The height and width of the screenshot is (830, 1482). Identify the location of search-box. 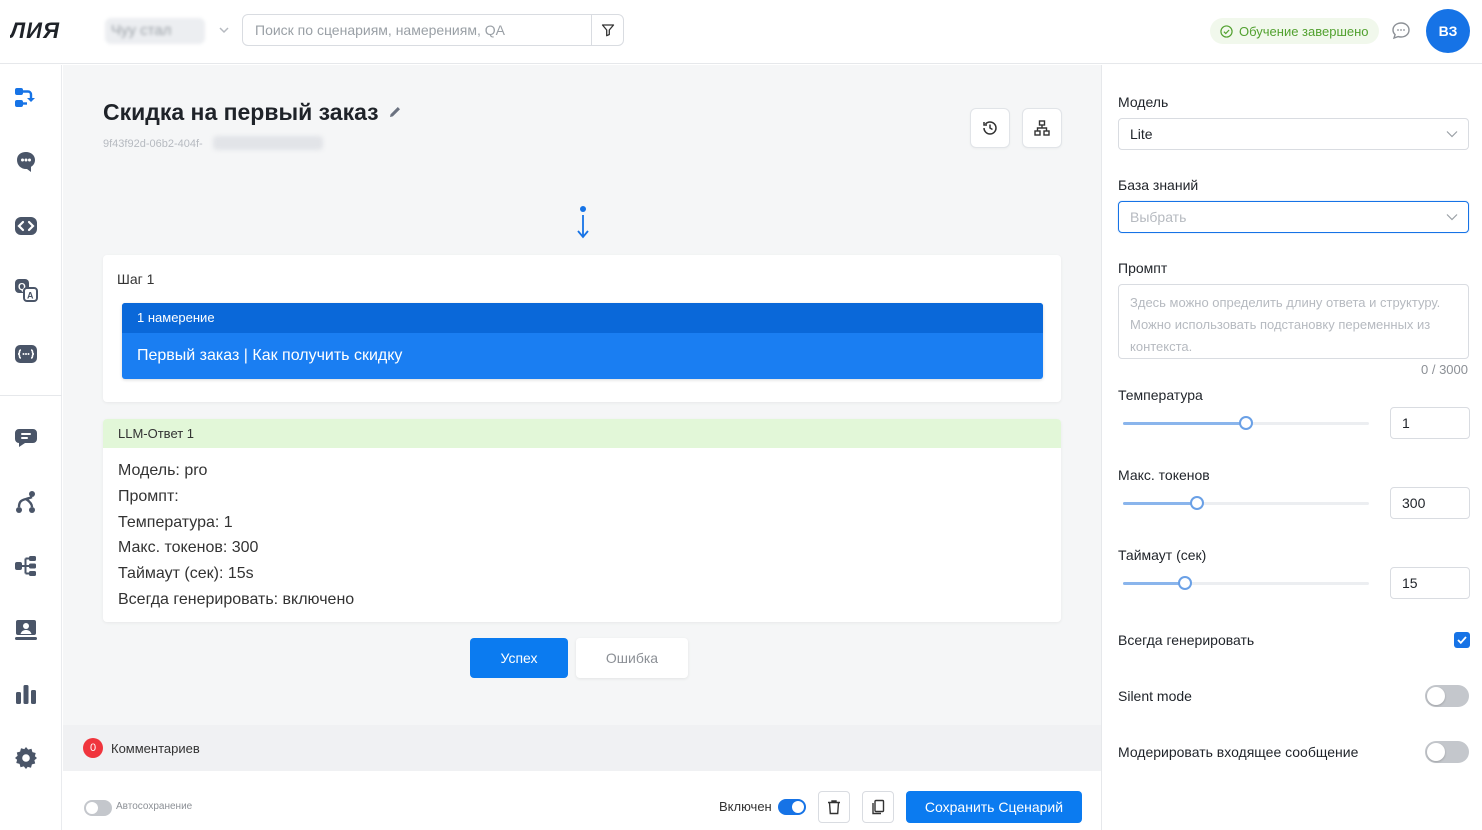
(433, 30).